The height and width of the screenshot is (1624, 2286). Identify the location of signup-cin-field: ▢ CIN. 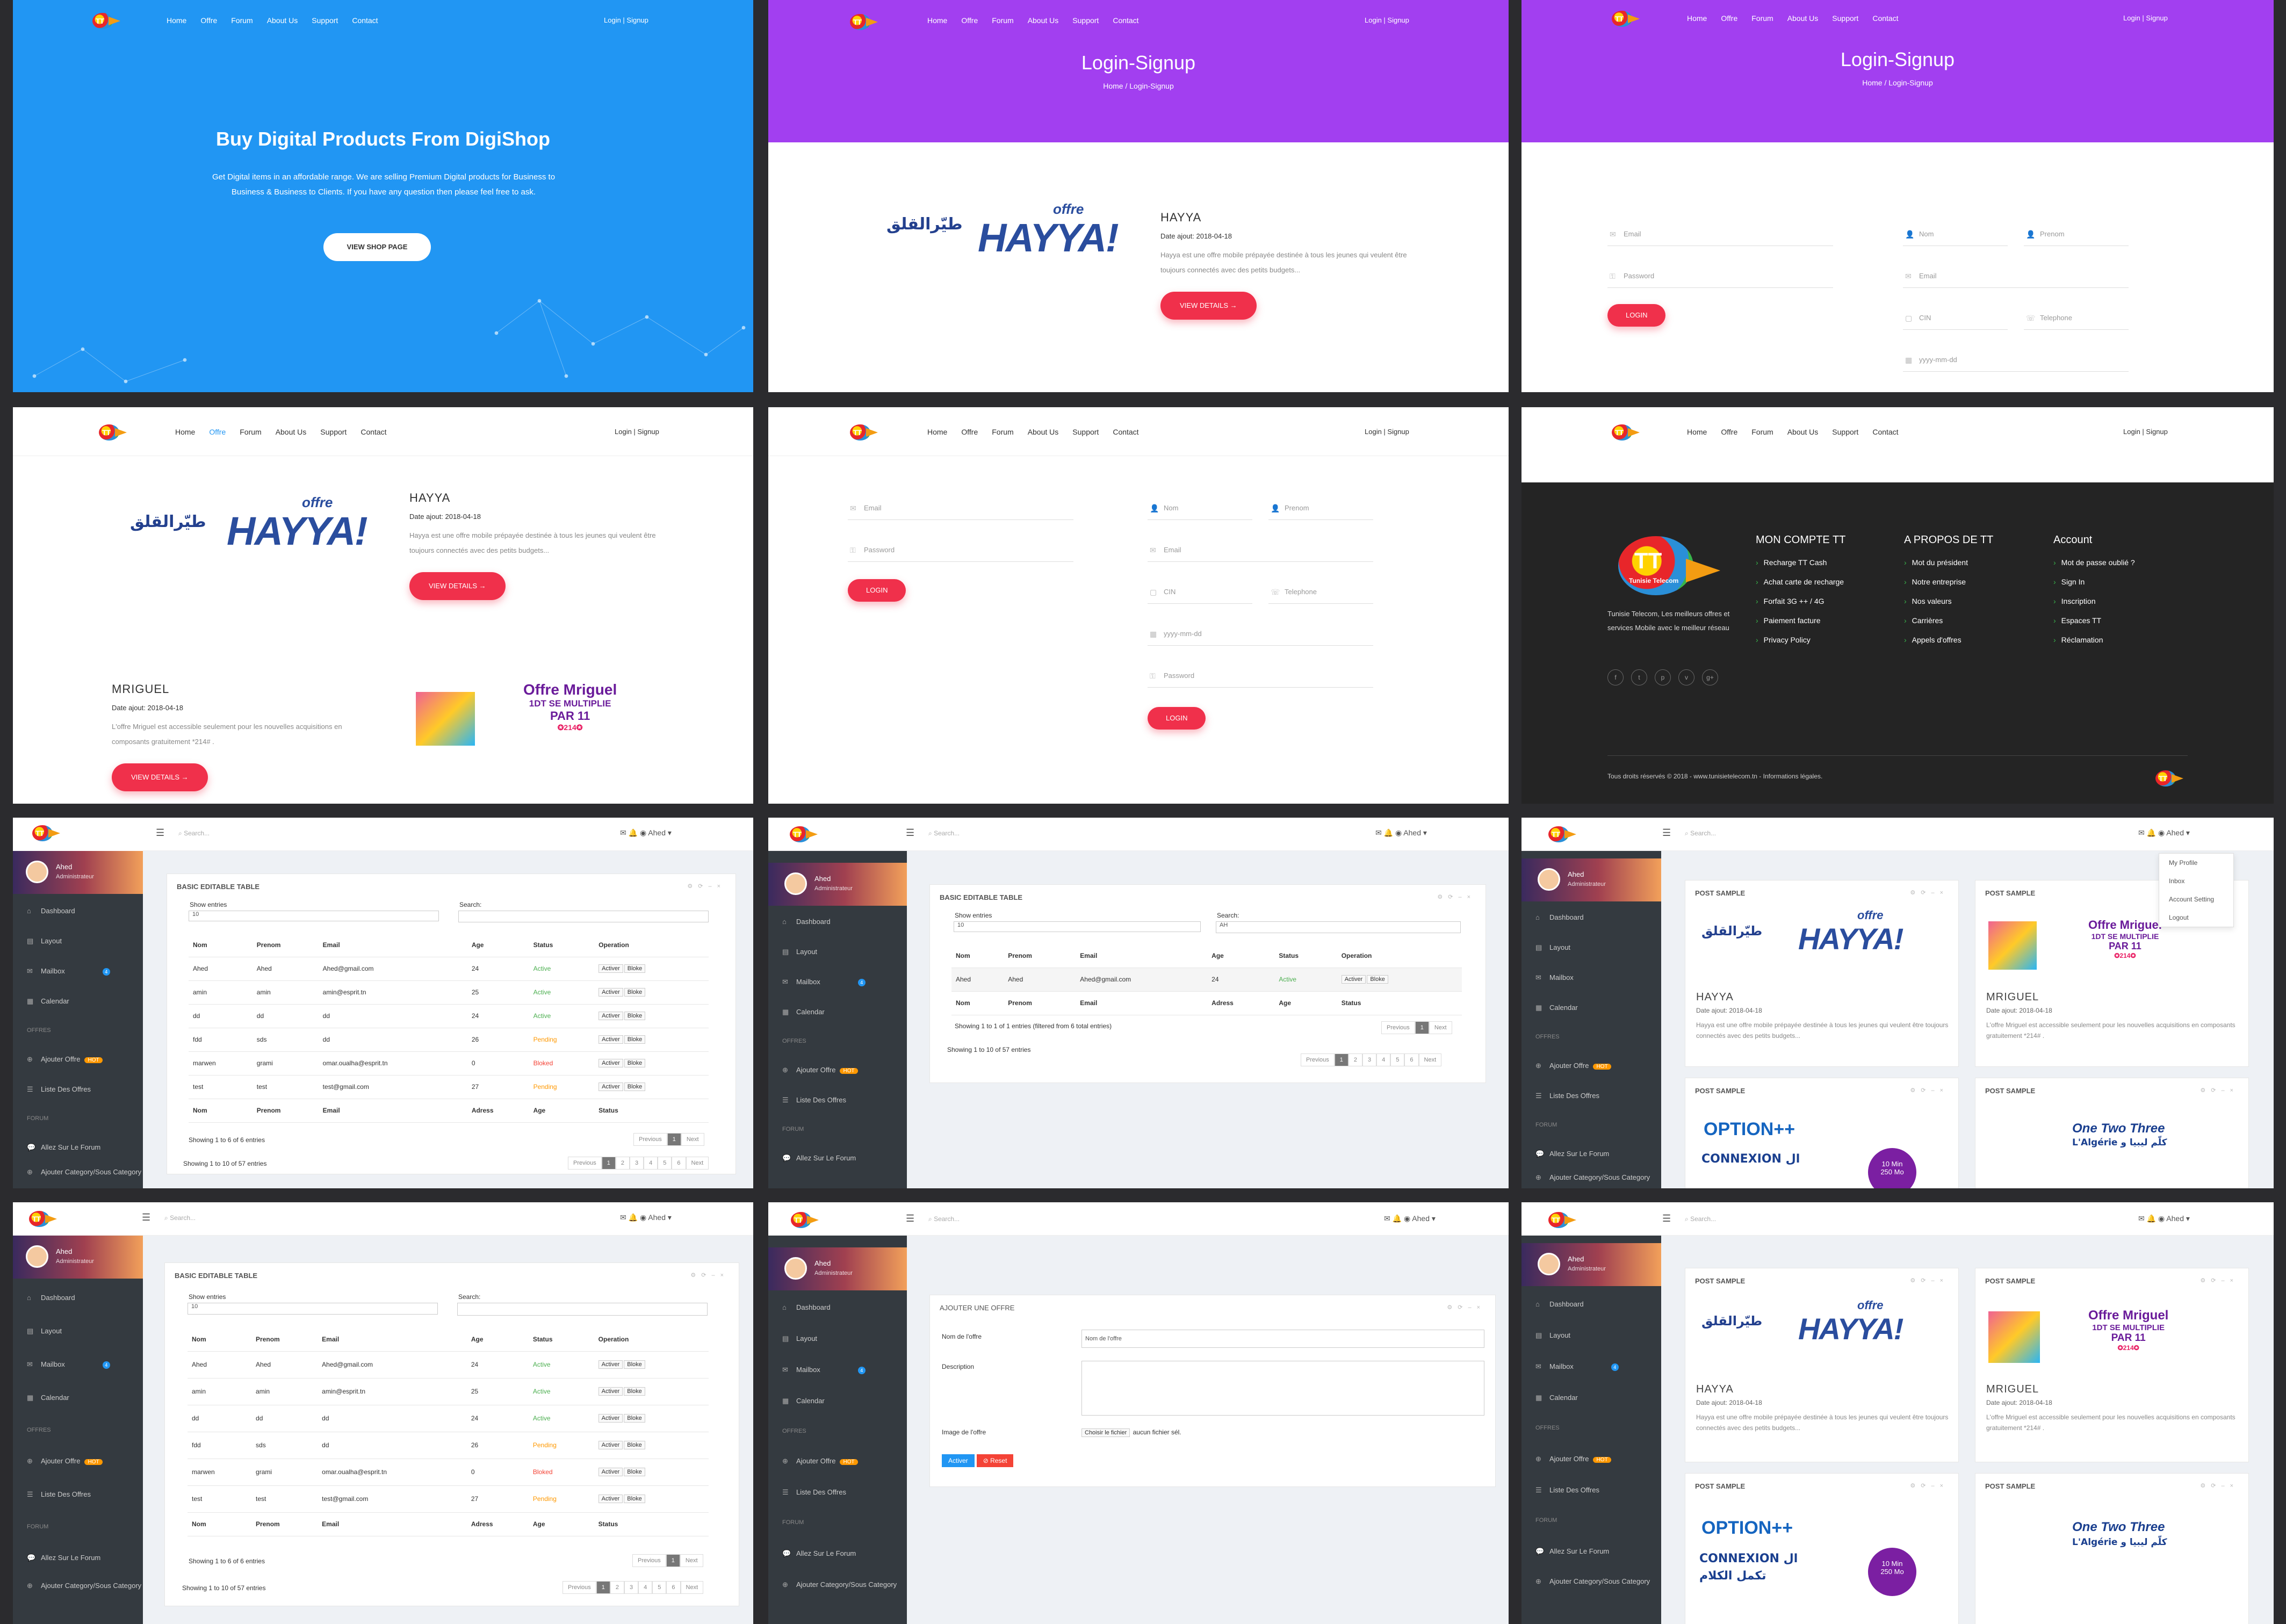
(1200, 592).